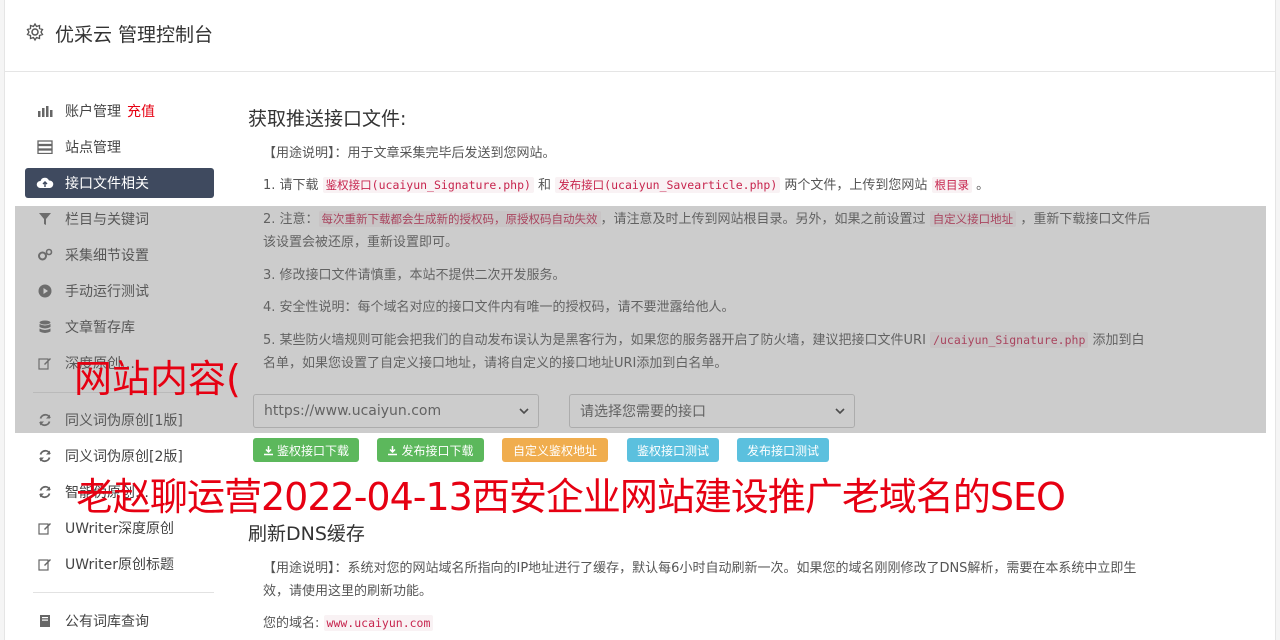 This screenshot has height=640, width=1280. Describe the element at coordinates (45, 255) in the screenshot. I see `gears-icon` at that location.